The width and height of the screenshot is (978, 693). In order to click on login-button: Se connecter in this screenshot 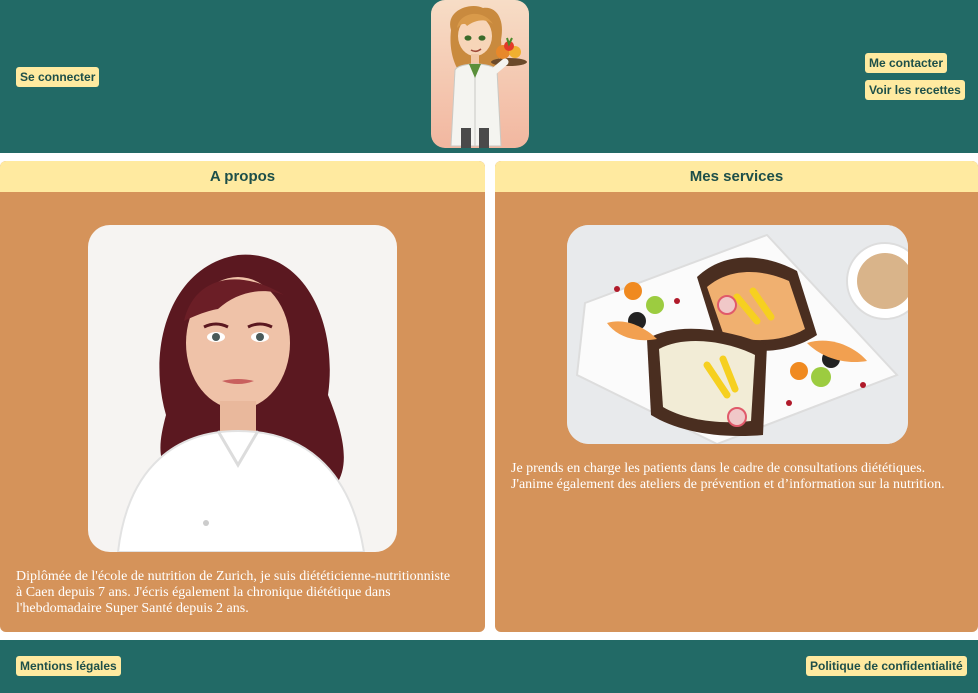, I will do `click(58, 77)`.